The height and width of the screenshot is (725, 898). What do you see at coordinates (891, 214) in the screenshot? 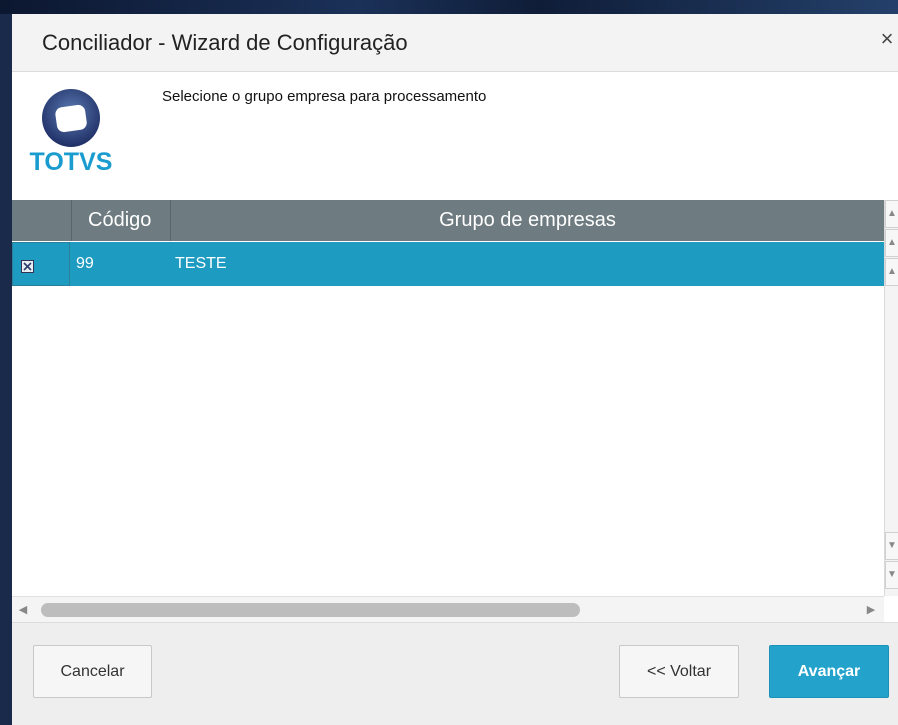
I see `scroll-top-icon: ▲` at bounding box center [891, 214].